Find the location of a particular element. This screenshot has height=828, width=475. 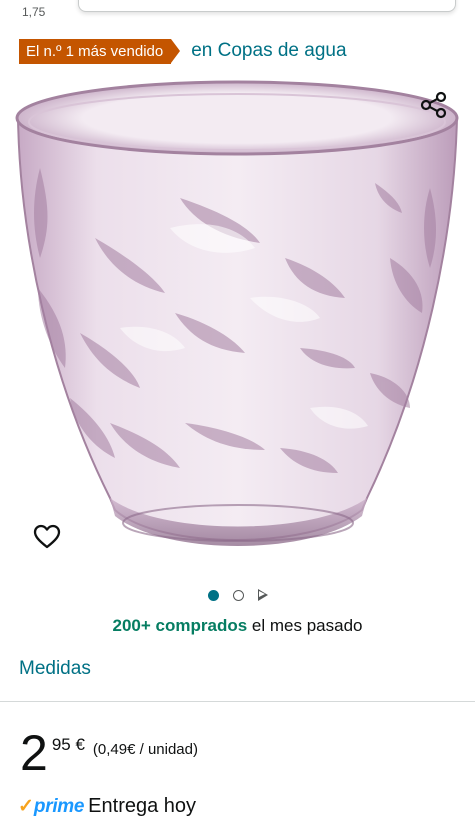

heart-icon is located at coordinates (47, 536).